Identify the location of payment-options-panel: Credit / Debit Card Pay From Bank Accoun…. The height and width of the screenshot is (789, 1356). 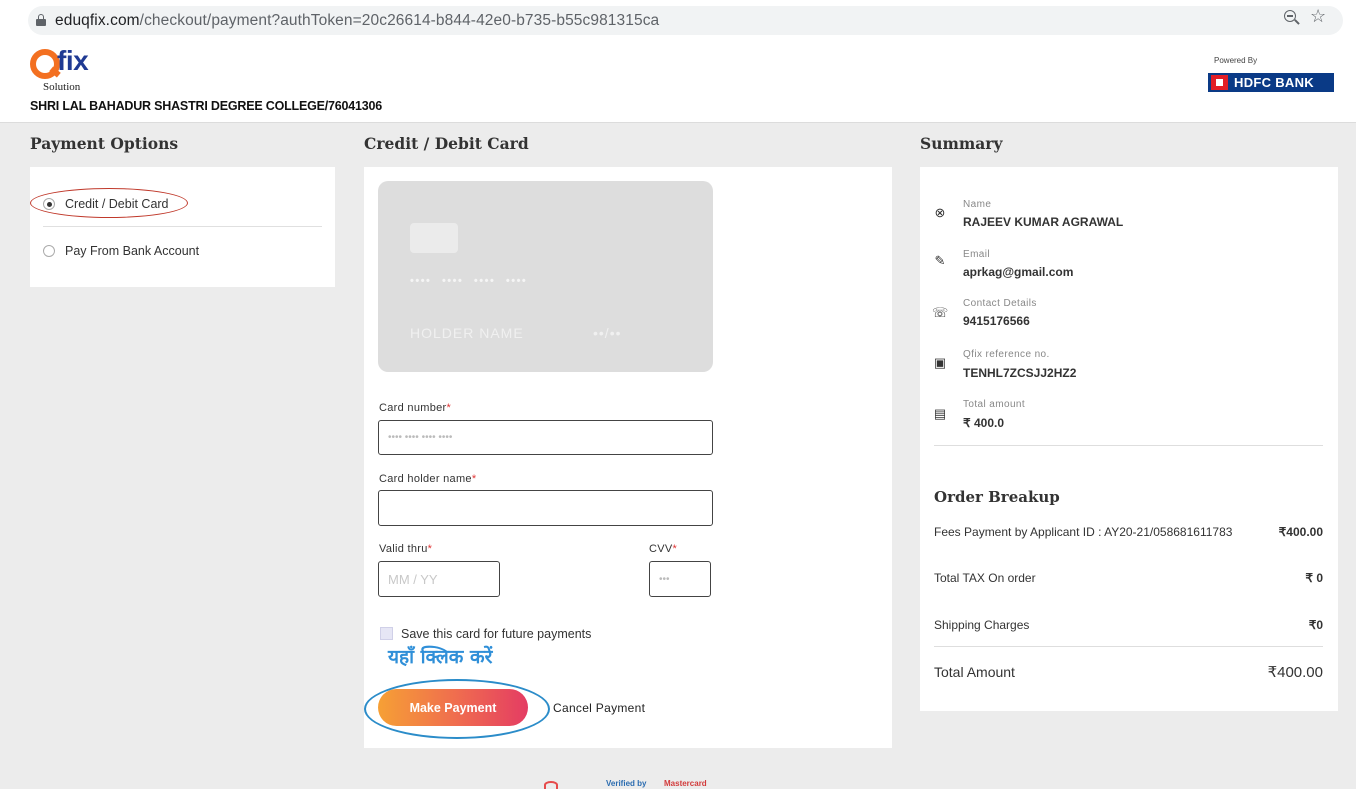
(182, 227).